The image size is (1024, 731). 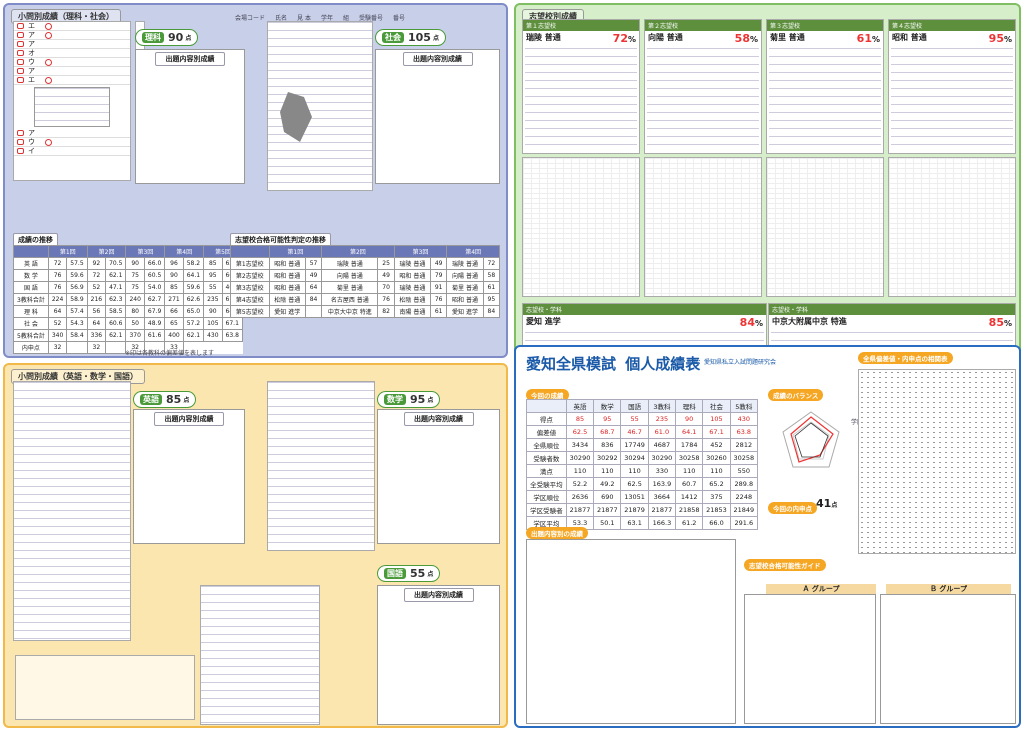 I want to click on history-cell: 57.4, so click(x=77, y=311).